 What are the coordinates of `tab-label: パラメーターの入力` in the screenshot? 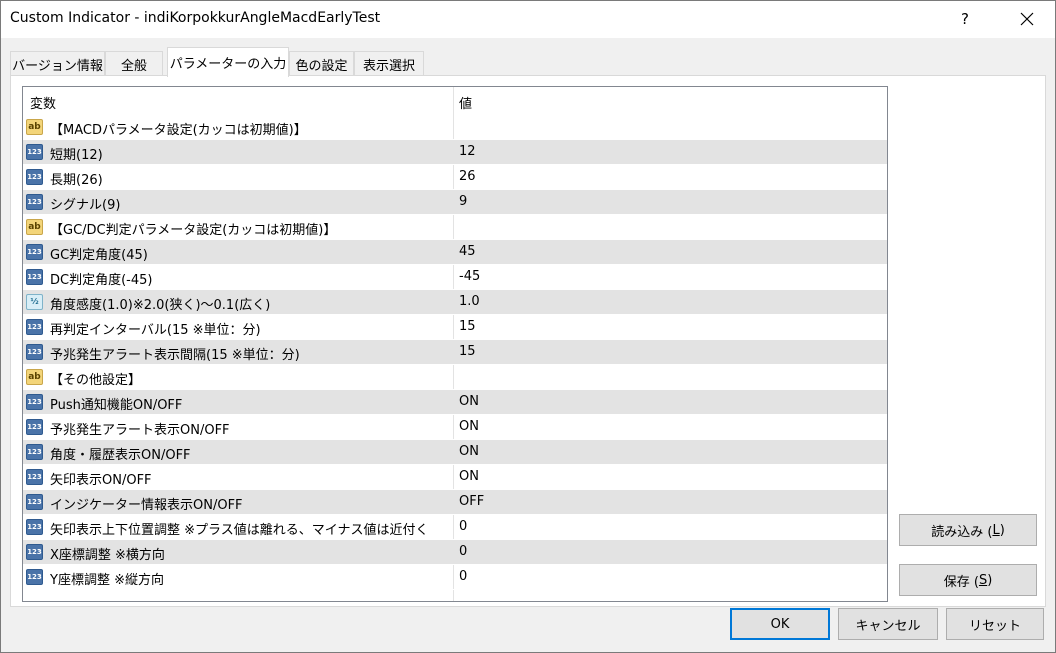 It's located at (228, 64).